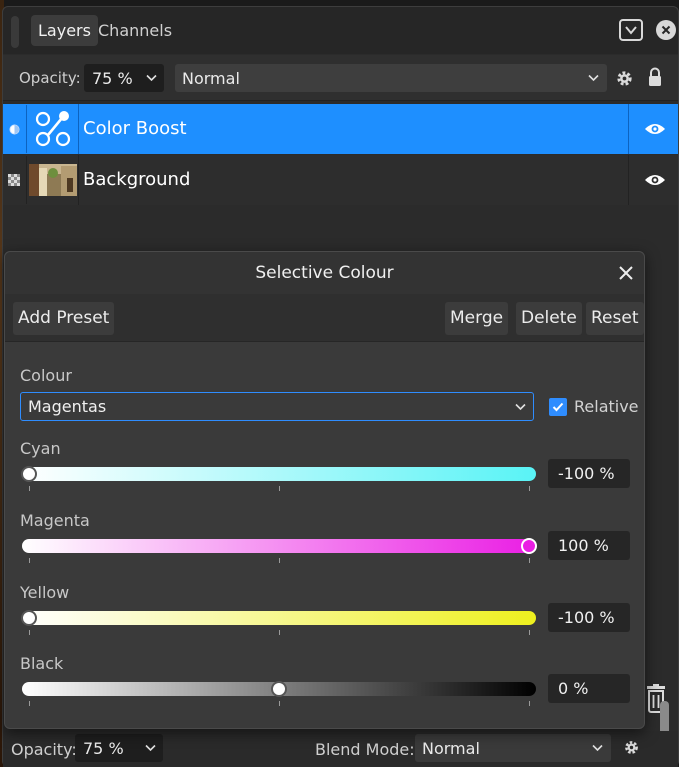 This screenshot has height=767, width=679. I want to click on yellow-value-field: -100 %, so click(589, 617).